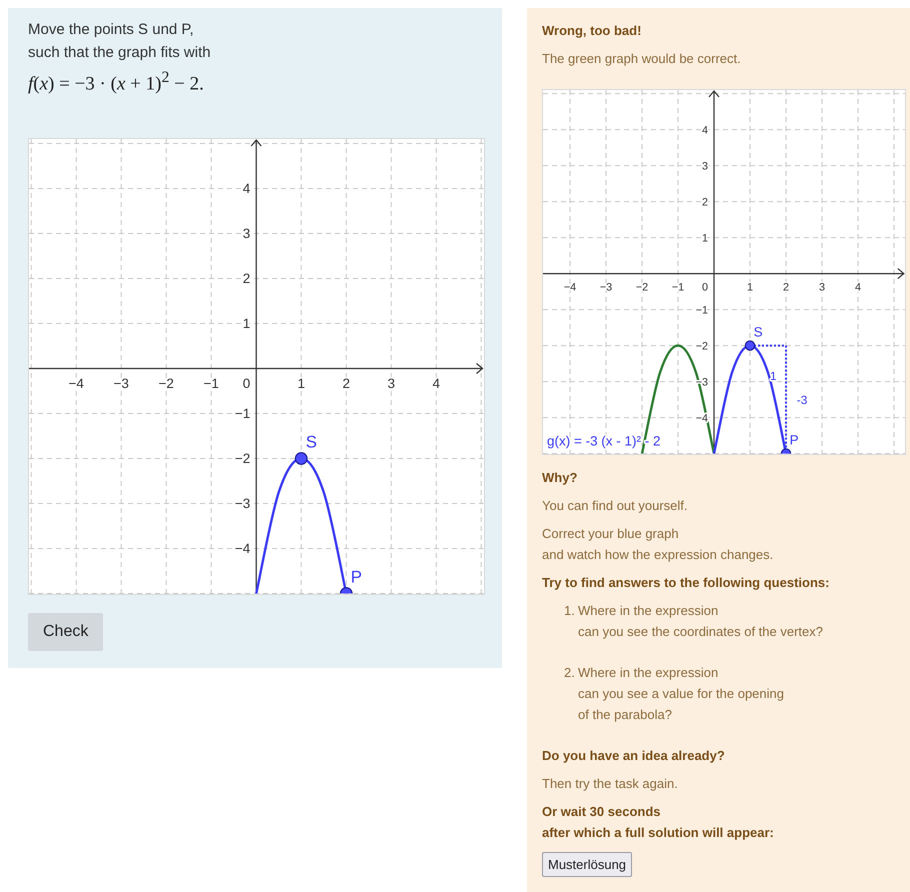 This screenshot has width=910, height=892. I want to click on solution-button: Musterlösung, so click(587, 864).